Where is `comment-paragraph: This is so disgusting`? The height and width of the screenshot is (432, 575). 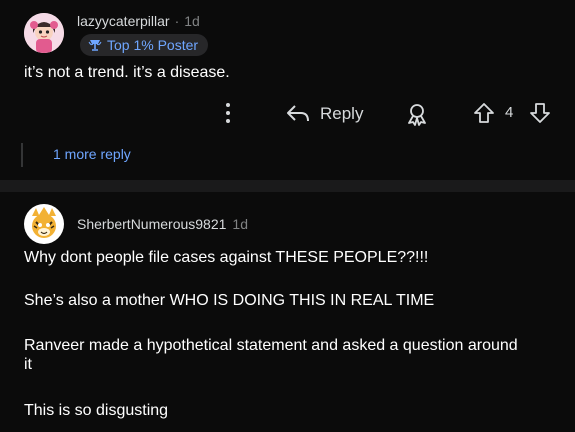
comment-paragraph: This is so disgusting is located at coordinates (96, 410).